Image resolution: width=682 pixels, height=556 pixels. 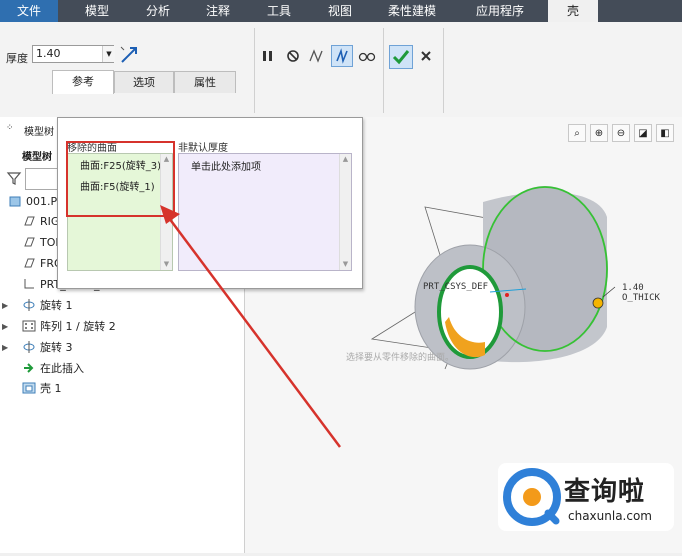 I want to click on watermark-logo: 查询啦 chaxunla.com, so click(x=586, y=497).